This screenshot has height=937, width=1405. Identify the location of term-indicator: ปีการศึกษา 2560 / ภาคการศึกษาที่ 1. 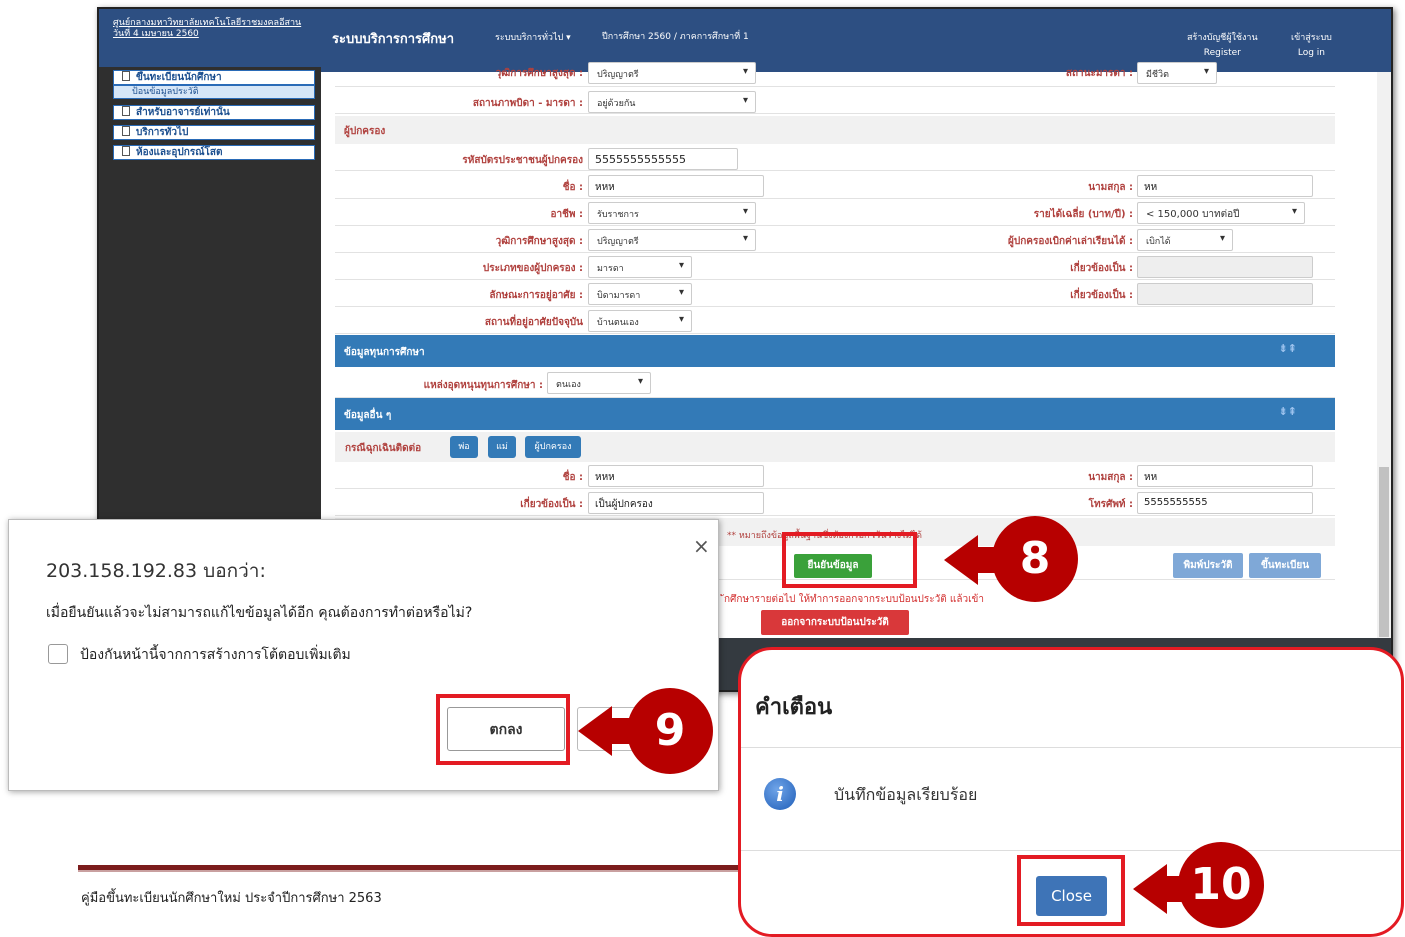
(675, 37).